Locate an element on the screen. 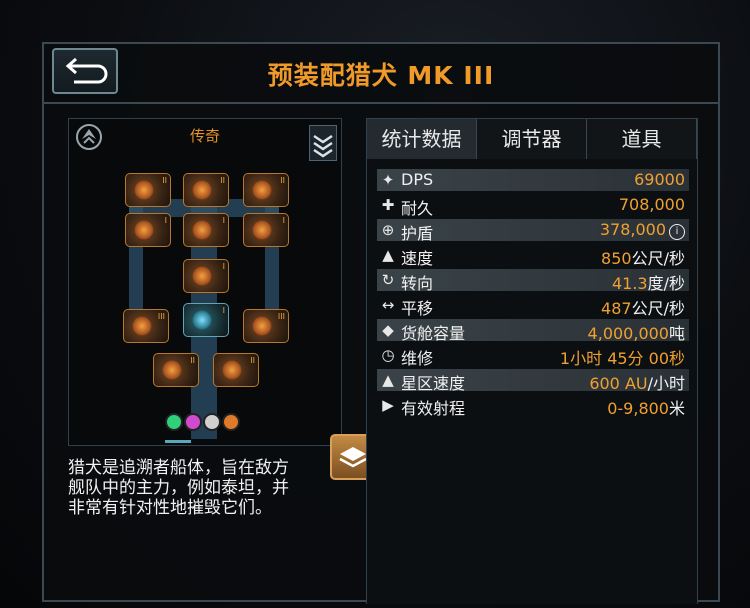  stat-unit: 米 is located at coordinates (676, 408).